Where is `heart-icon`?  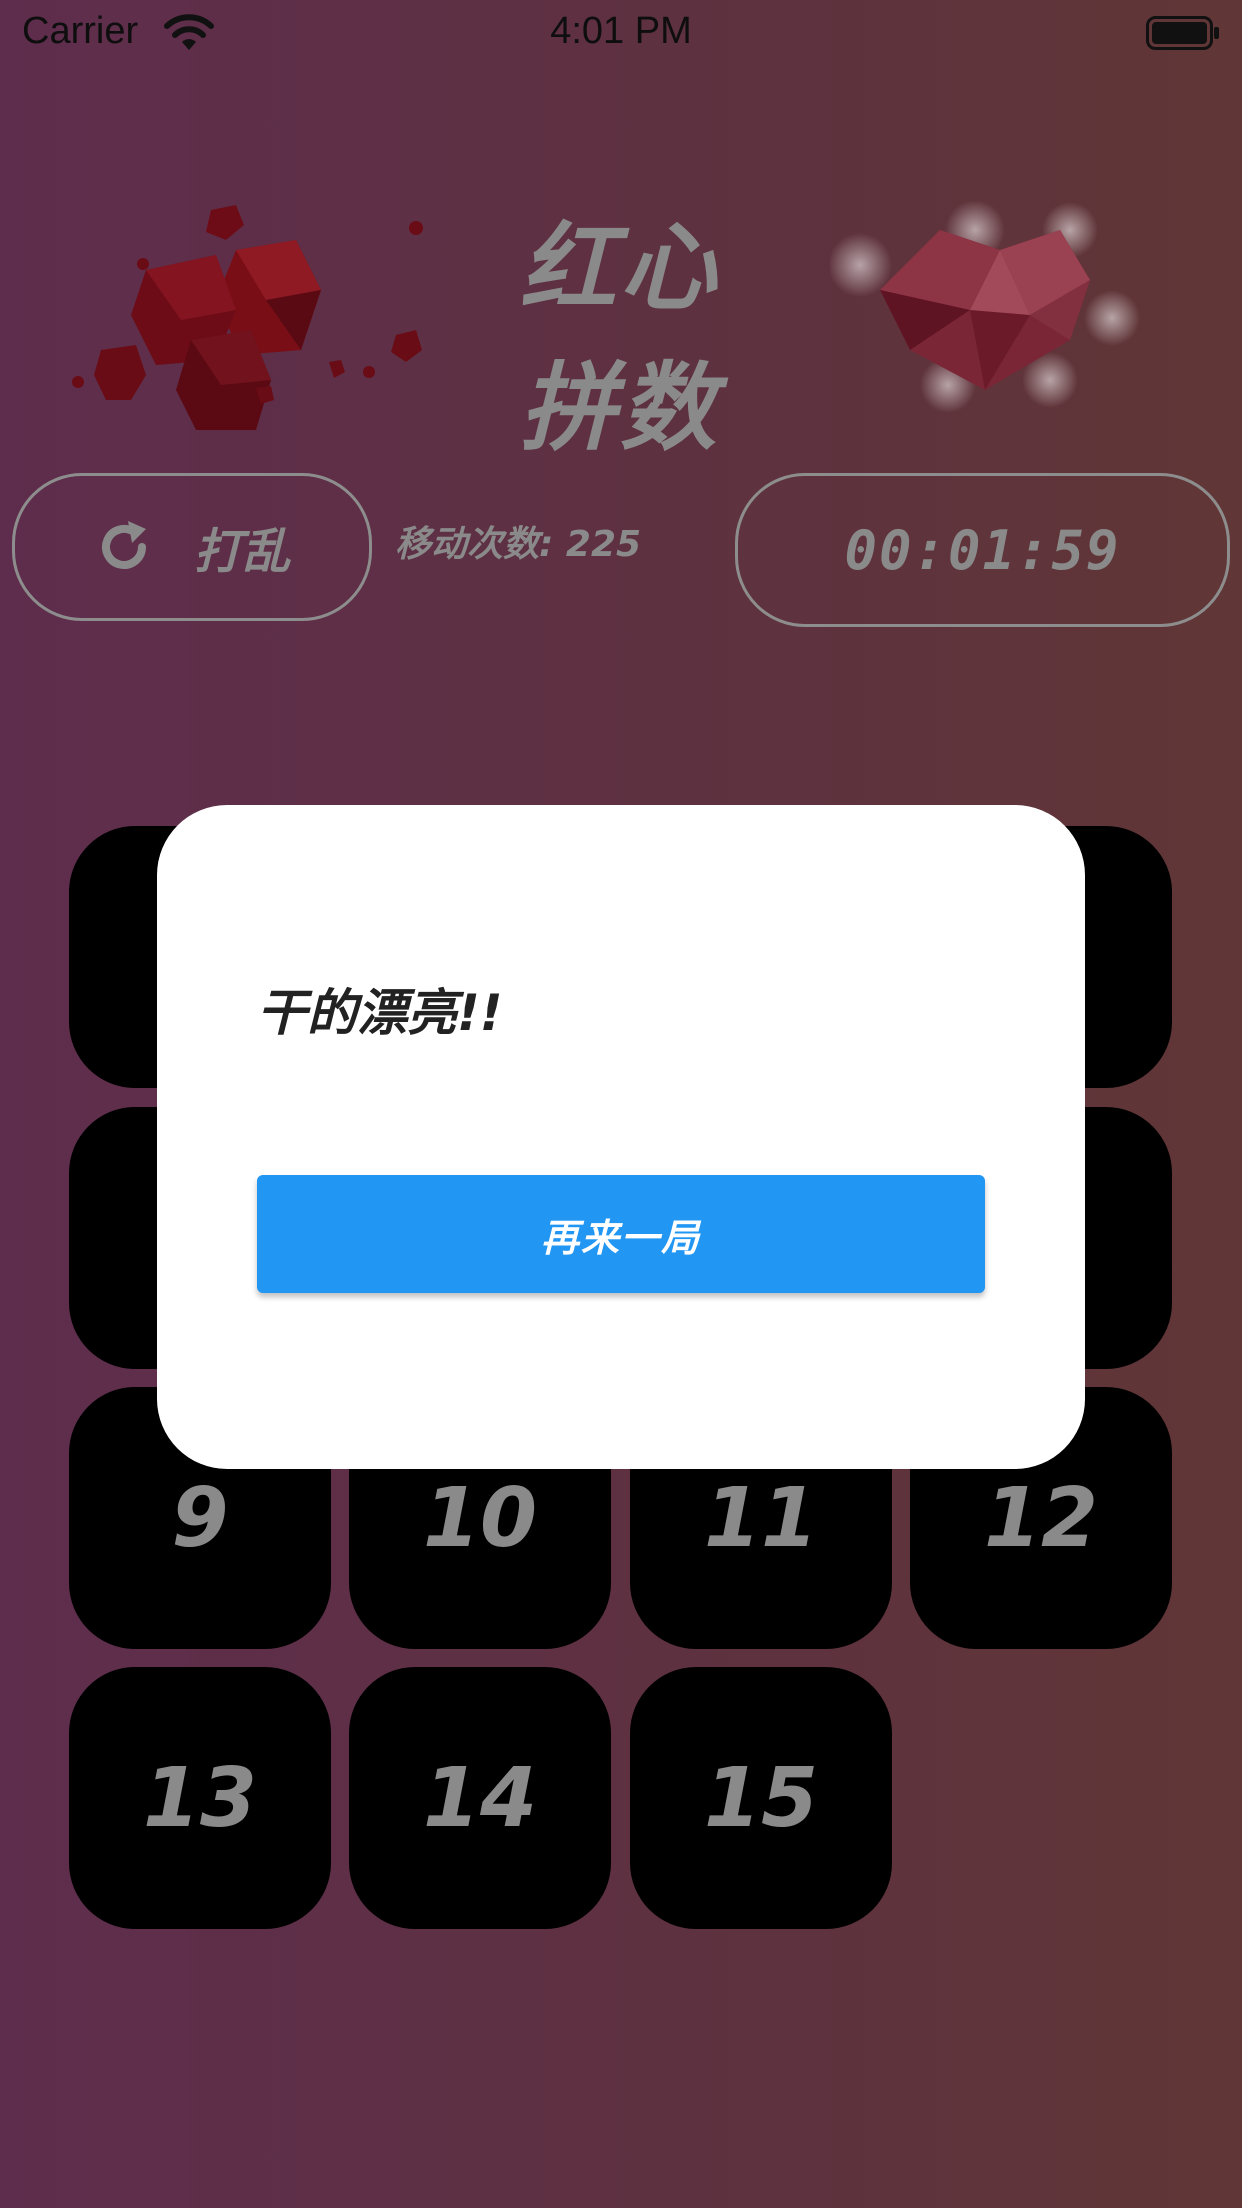 heart-icon is located at coordinates (985, 306).